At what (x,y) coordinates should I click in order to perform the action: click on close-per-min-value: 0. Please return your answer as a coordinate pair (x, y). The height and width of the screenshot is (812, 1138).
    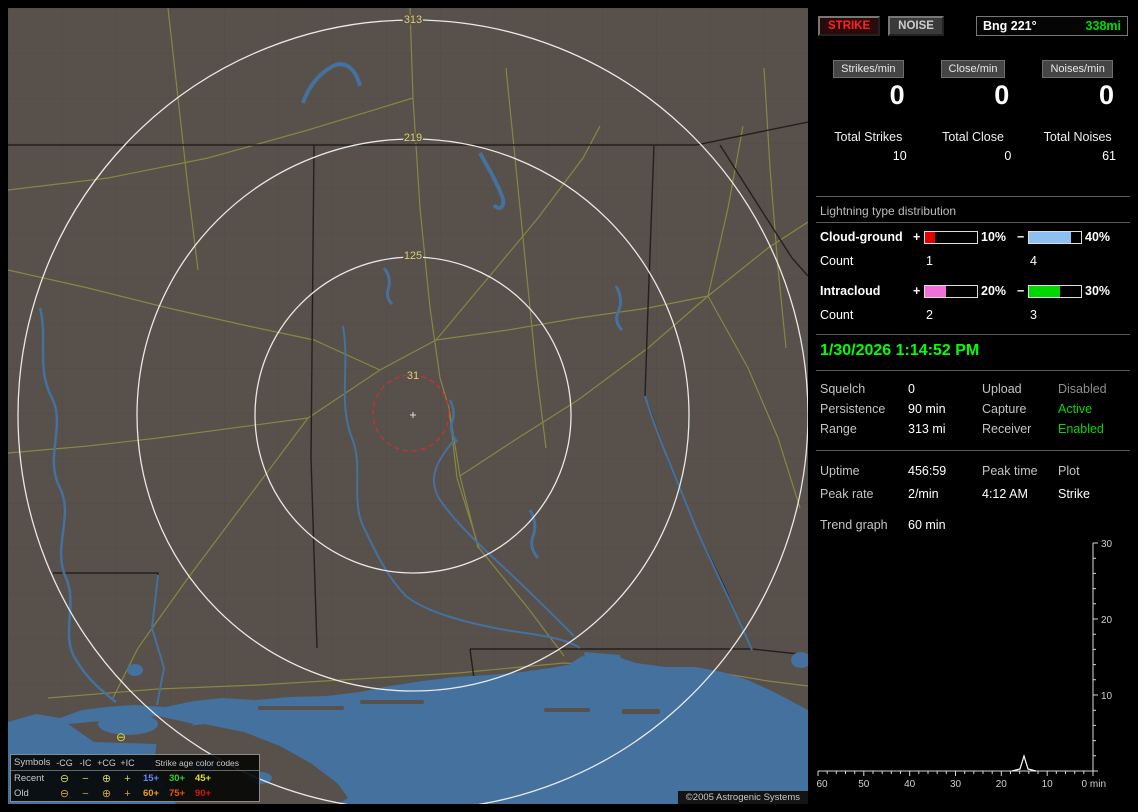
    Looking at the image, I should click on (1002, 95).